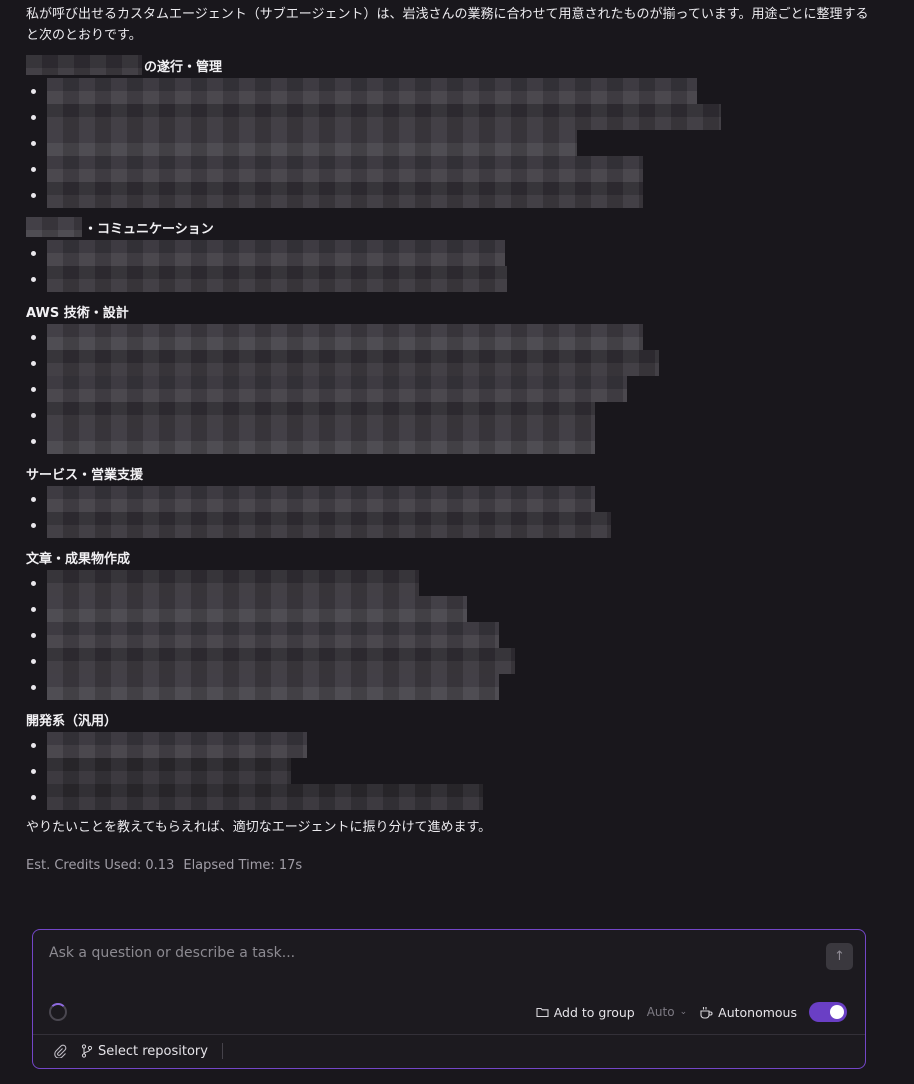 This screenshot has height=1084, width=914. What do you see at coordinates (259, 827) in the screenshot?
I see `closing-text: やりたいことを教えてもらえれば、適切なエージェントに振り分けて進めます。` at bounding box center [259, 827].